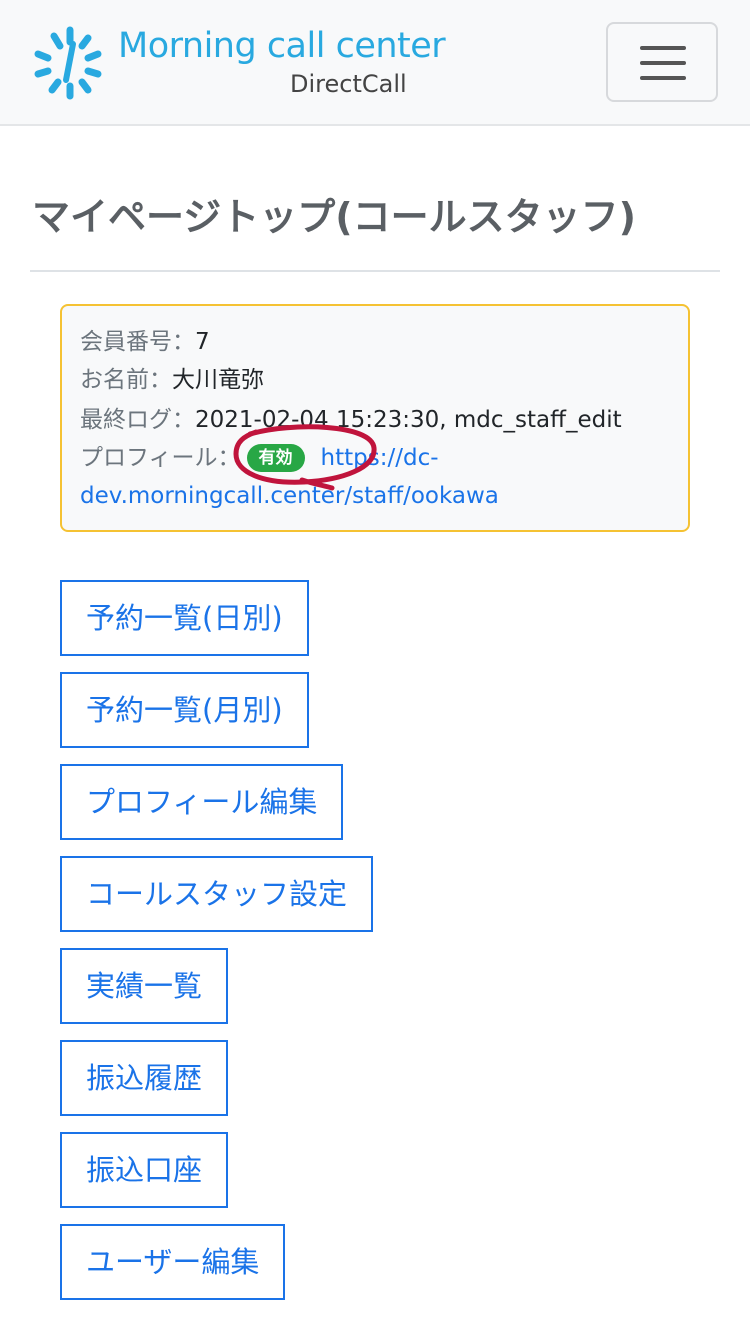  What do you see at coordinates (137, 420) in the screenshot?
I see `last-log-label: 最終ログ：` at bounding box center [137, 420].